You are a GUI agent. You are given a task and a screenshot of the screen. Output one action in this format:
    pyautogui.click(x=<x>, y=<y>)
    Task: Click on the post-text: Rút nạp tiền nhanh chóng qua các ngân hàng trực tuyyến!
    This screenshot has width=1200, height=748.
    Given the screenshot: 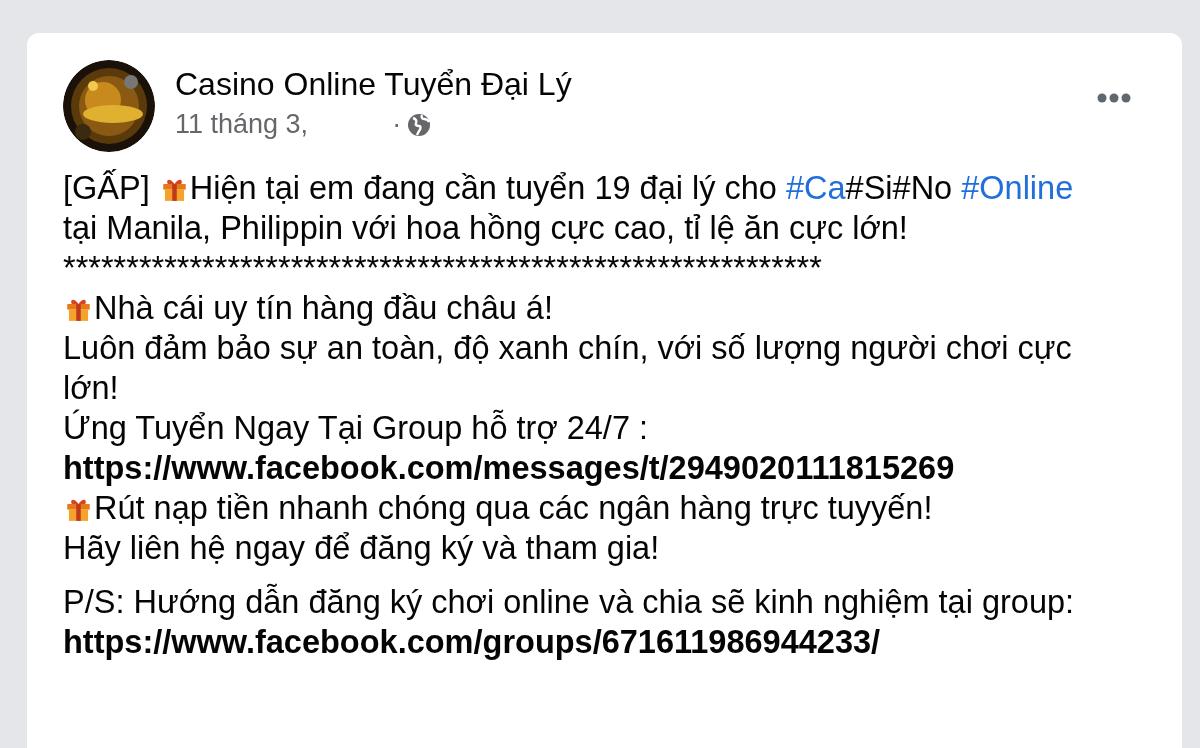 What is the action you would take?
    pyautogui.click(x=513, y=508)
    